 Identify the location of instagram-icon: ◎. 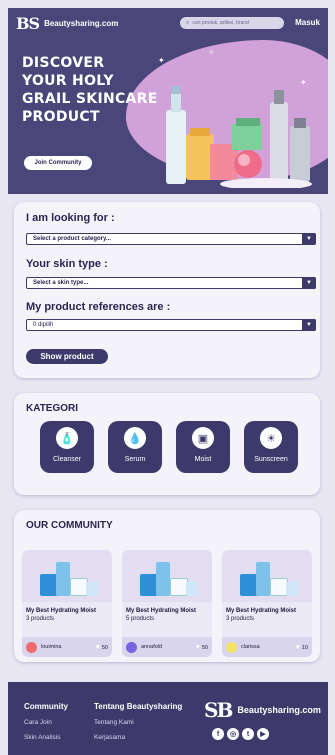
(233, 734).